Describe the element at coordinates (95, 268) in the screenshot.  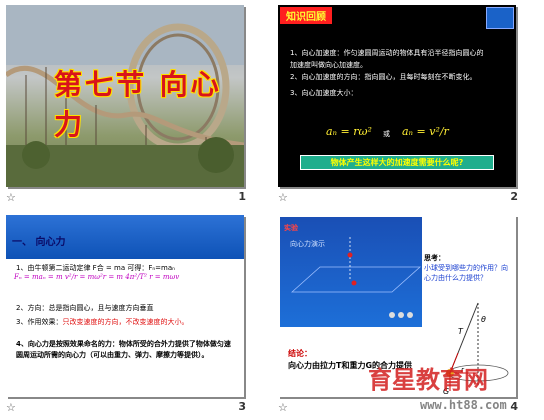
I see `line-1: 1、由牛顿第二运动定律 F合 = ma 可得：Fₙ=maₙ` at that location.